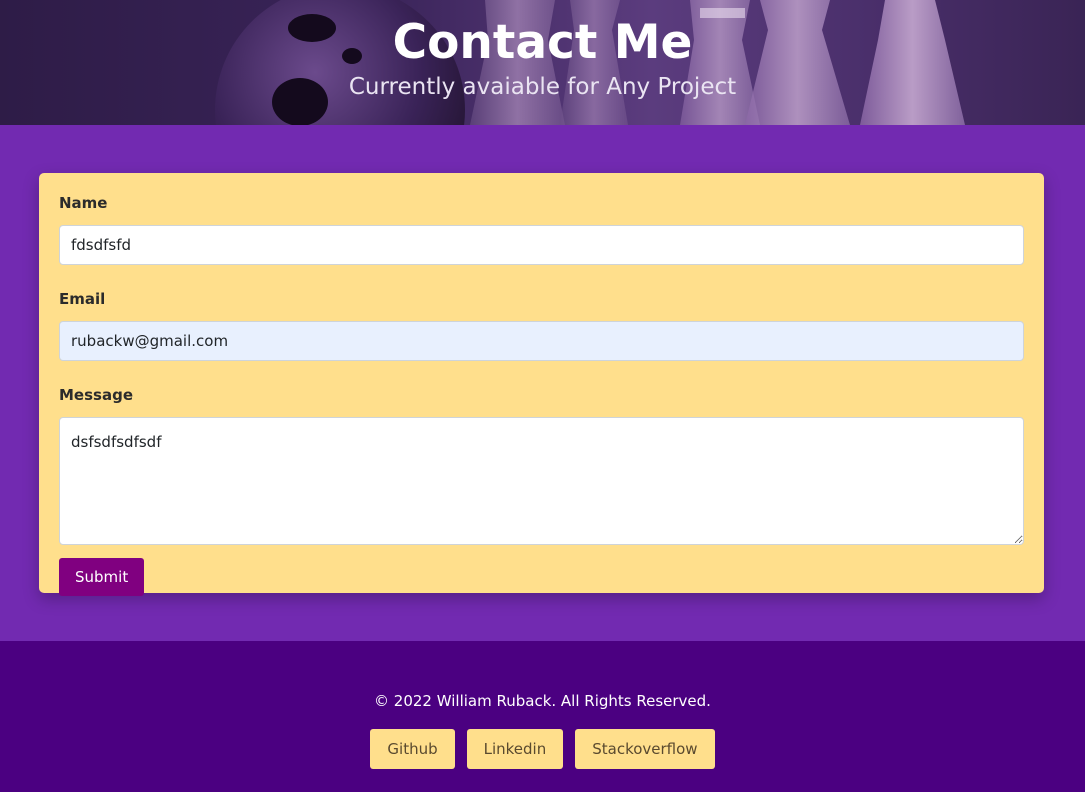 The image size is (1085, 792). Describe the element at coordinates (541, 341) in the screenshot. I see `email-input` at that location.